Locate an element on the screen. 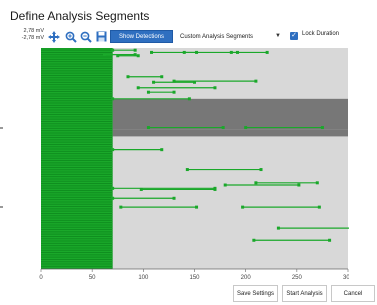  x-tick-label: 100 is located at coordinates (143, 278).